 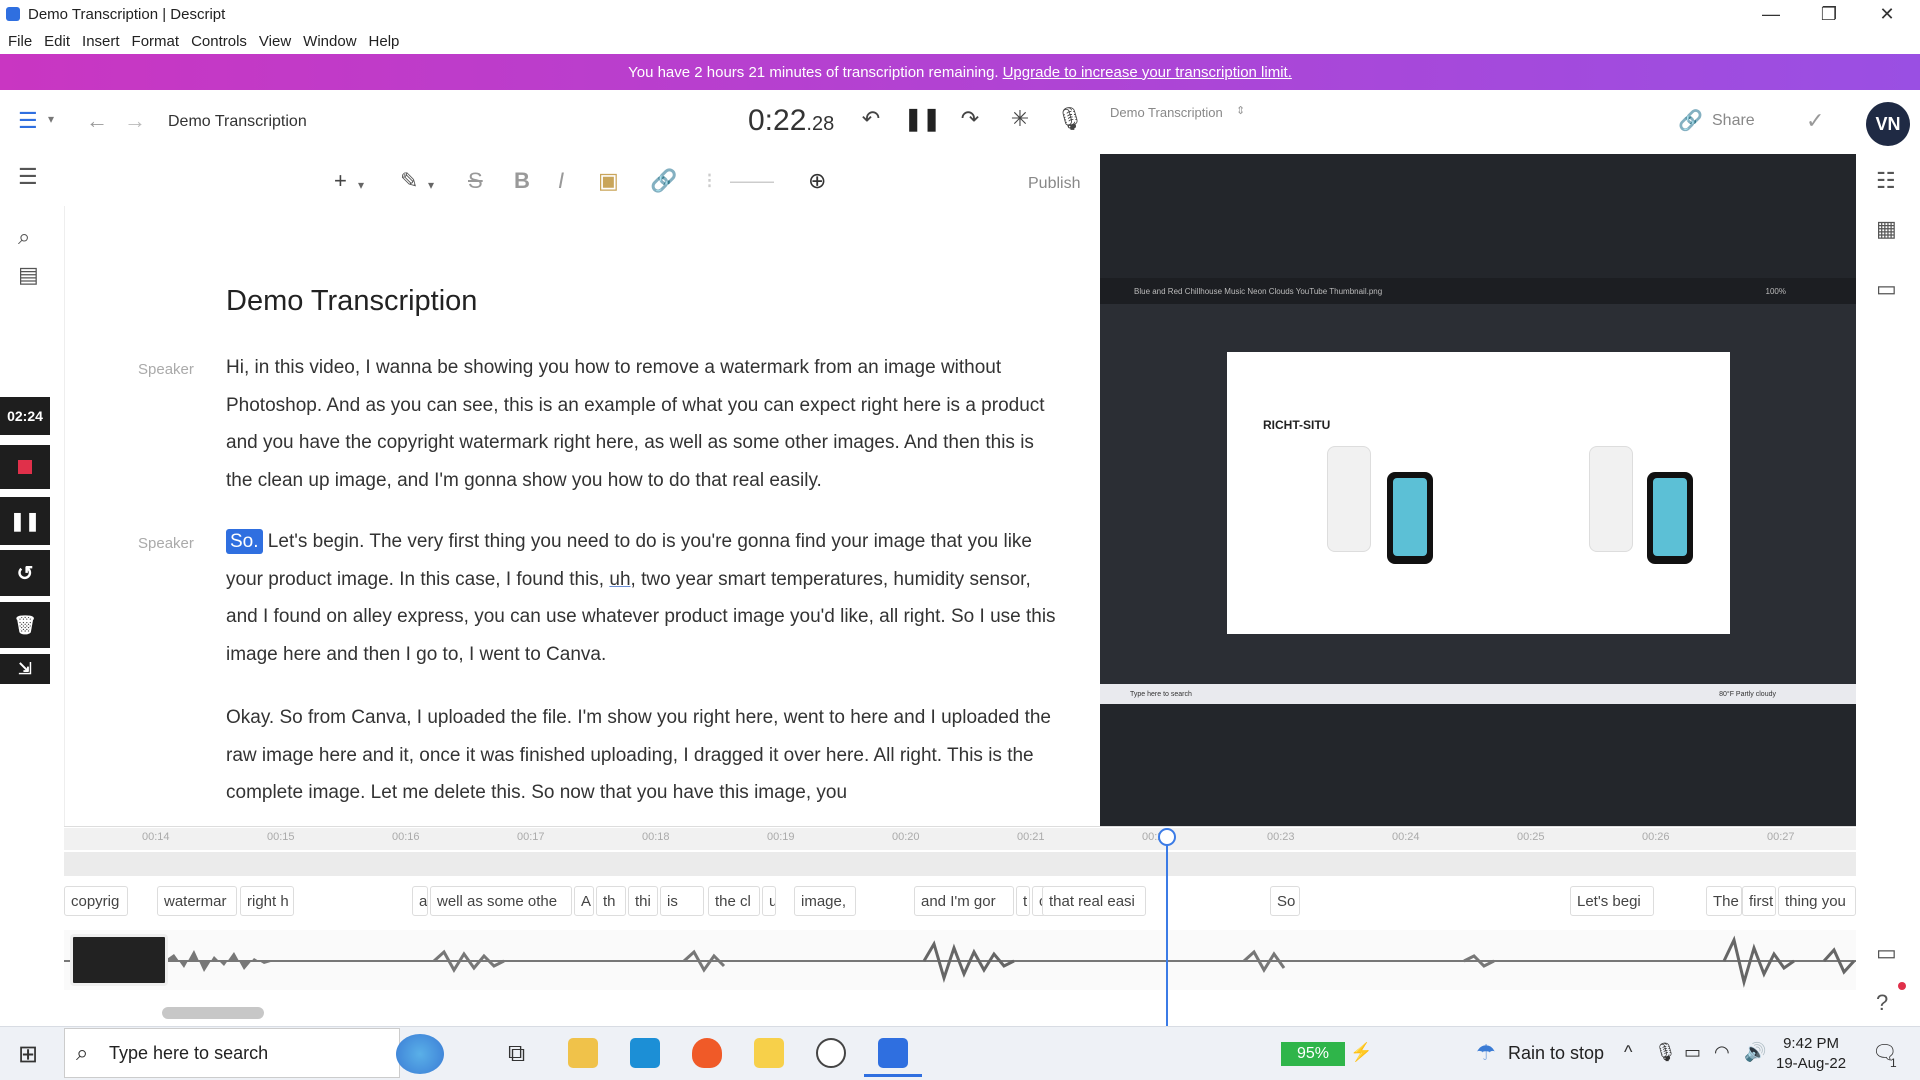 I want to click on brave-browser-icon, so click(x=707, y=1053).